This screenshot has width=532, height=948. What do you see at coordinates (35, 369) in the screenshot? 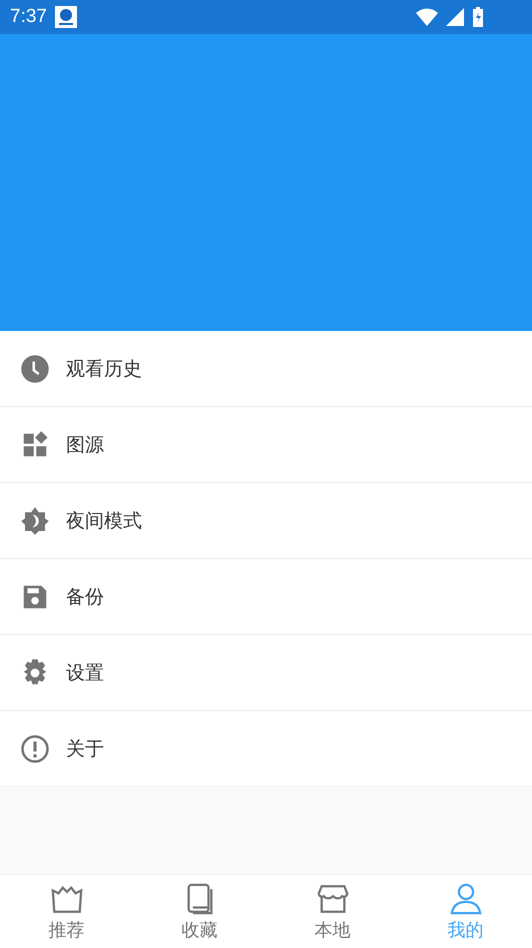
I see `clock-icon` at bounding box center [35, 369].